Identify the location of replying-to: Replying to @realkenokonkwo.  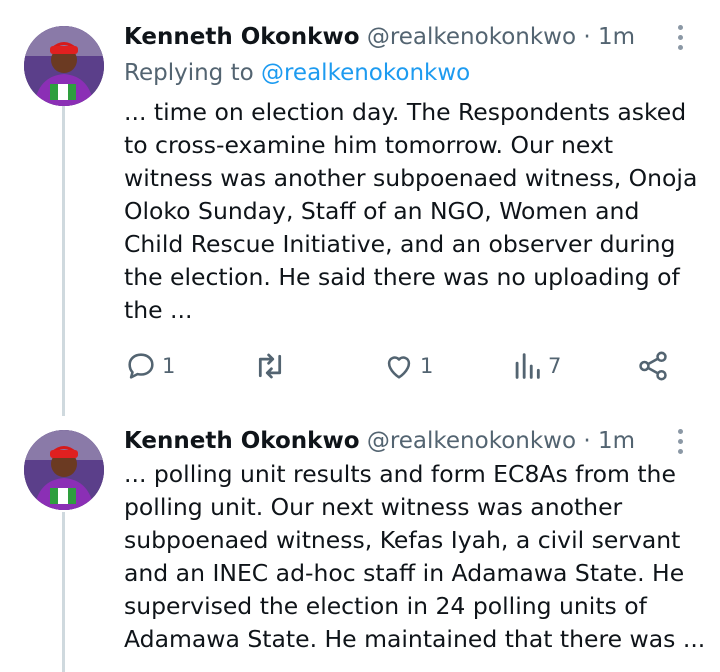
(297, 73).